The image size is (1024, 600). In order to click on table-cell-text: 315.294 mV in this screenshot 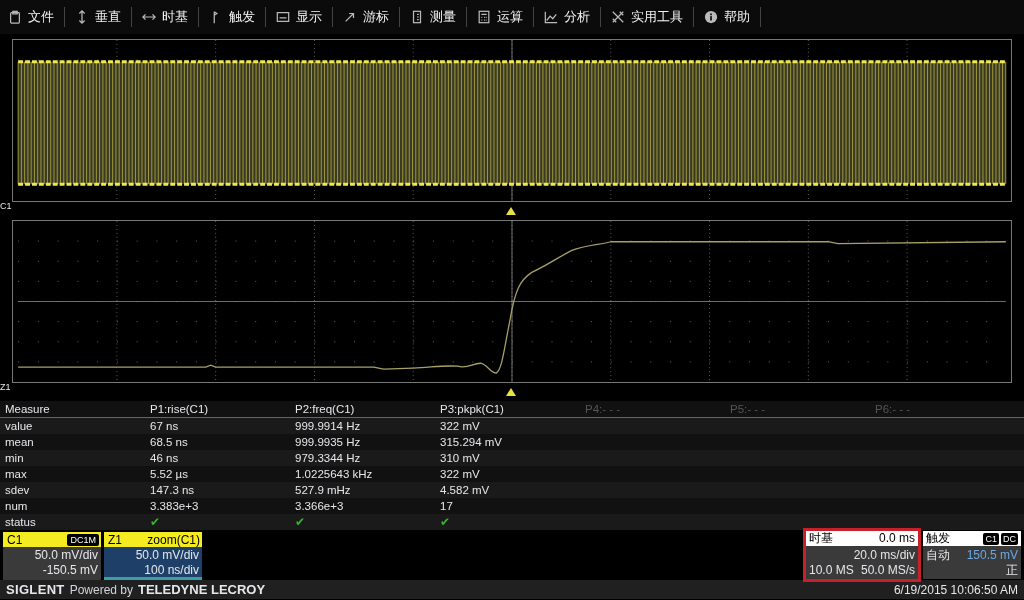, I will do `click(471, 442)`.